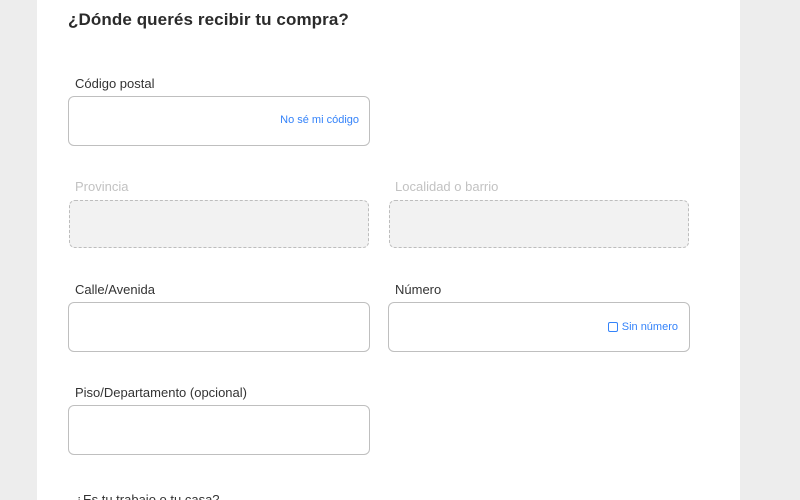 The image size is (800, 500). I want to click on province-input, so click(219, 224).